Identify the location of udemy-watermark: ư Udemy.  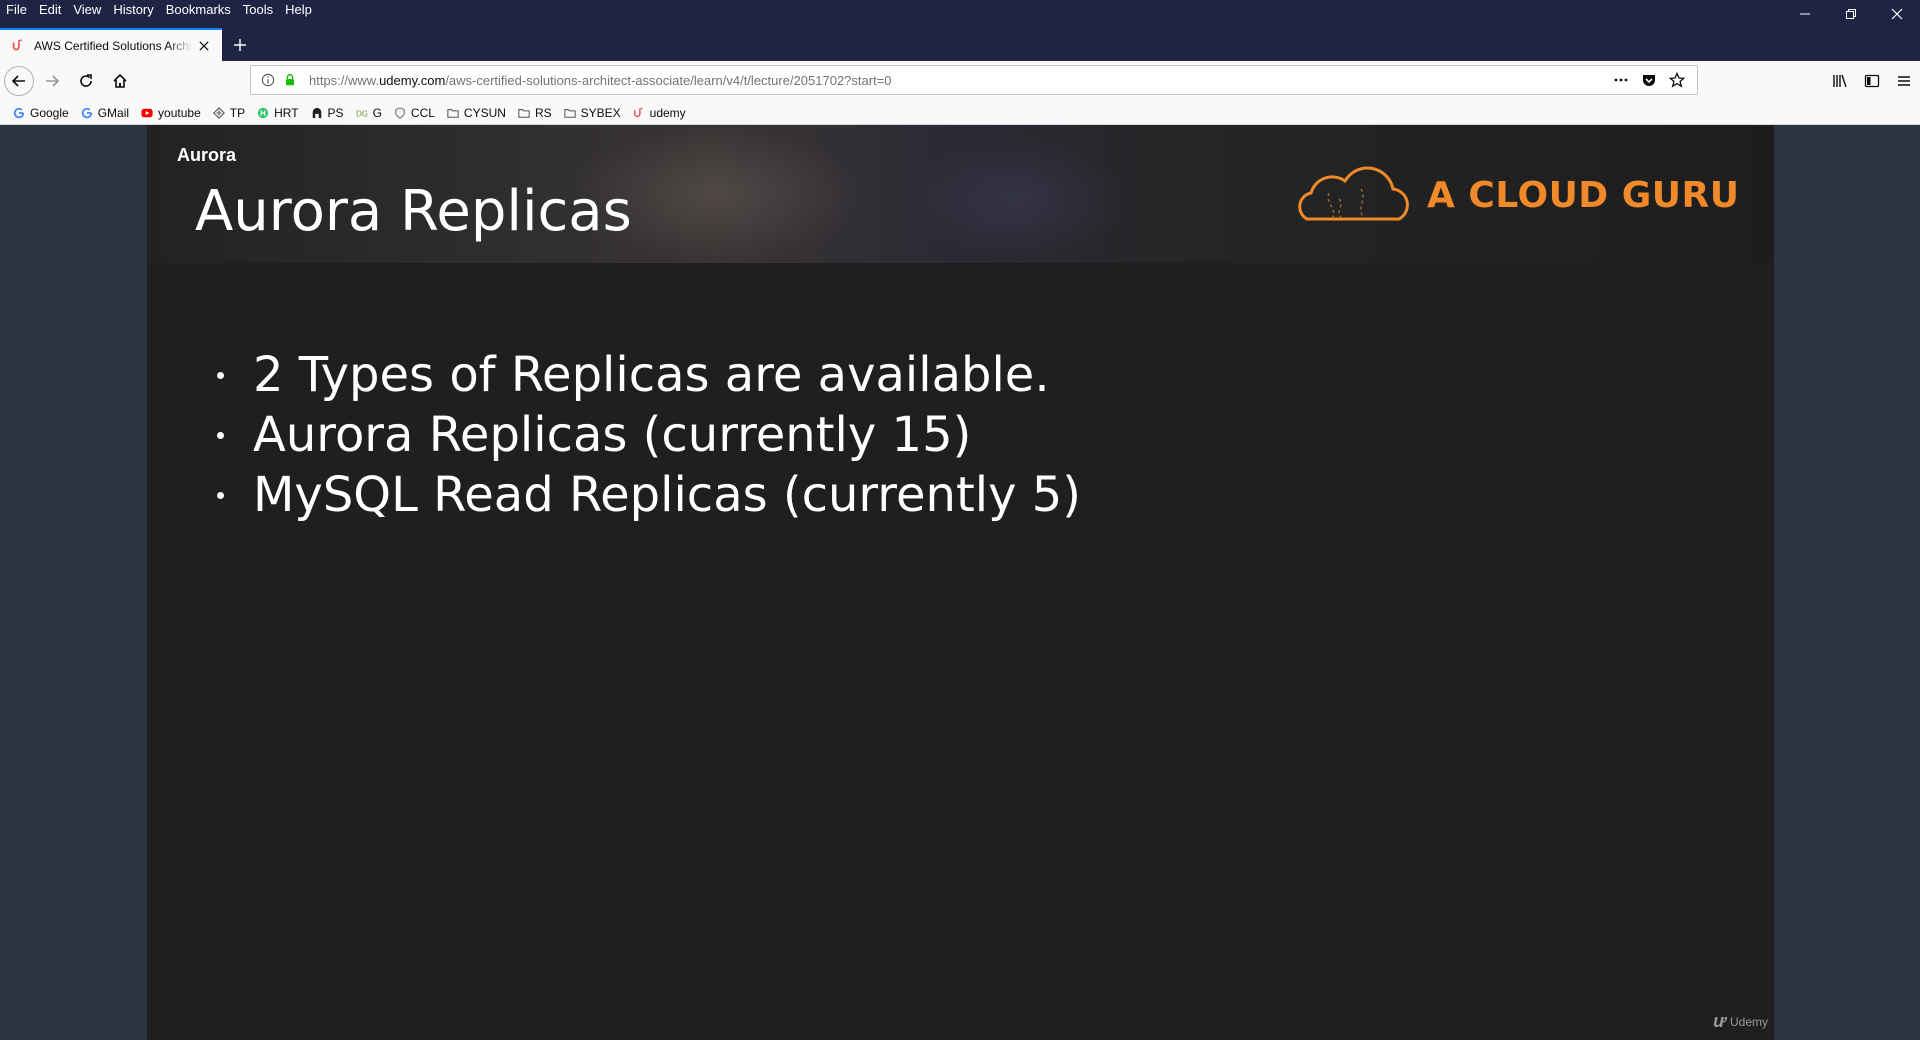
(1740, 1021).